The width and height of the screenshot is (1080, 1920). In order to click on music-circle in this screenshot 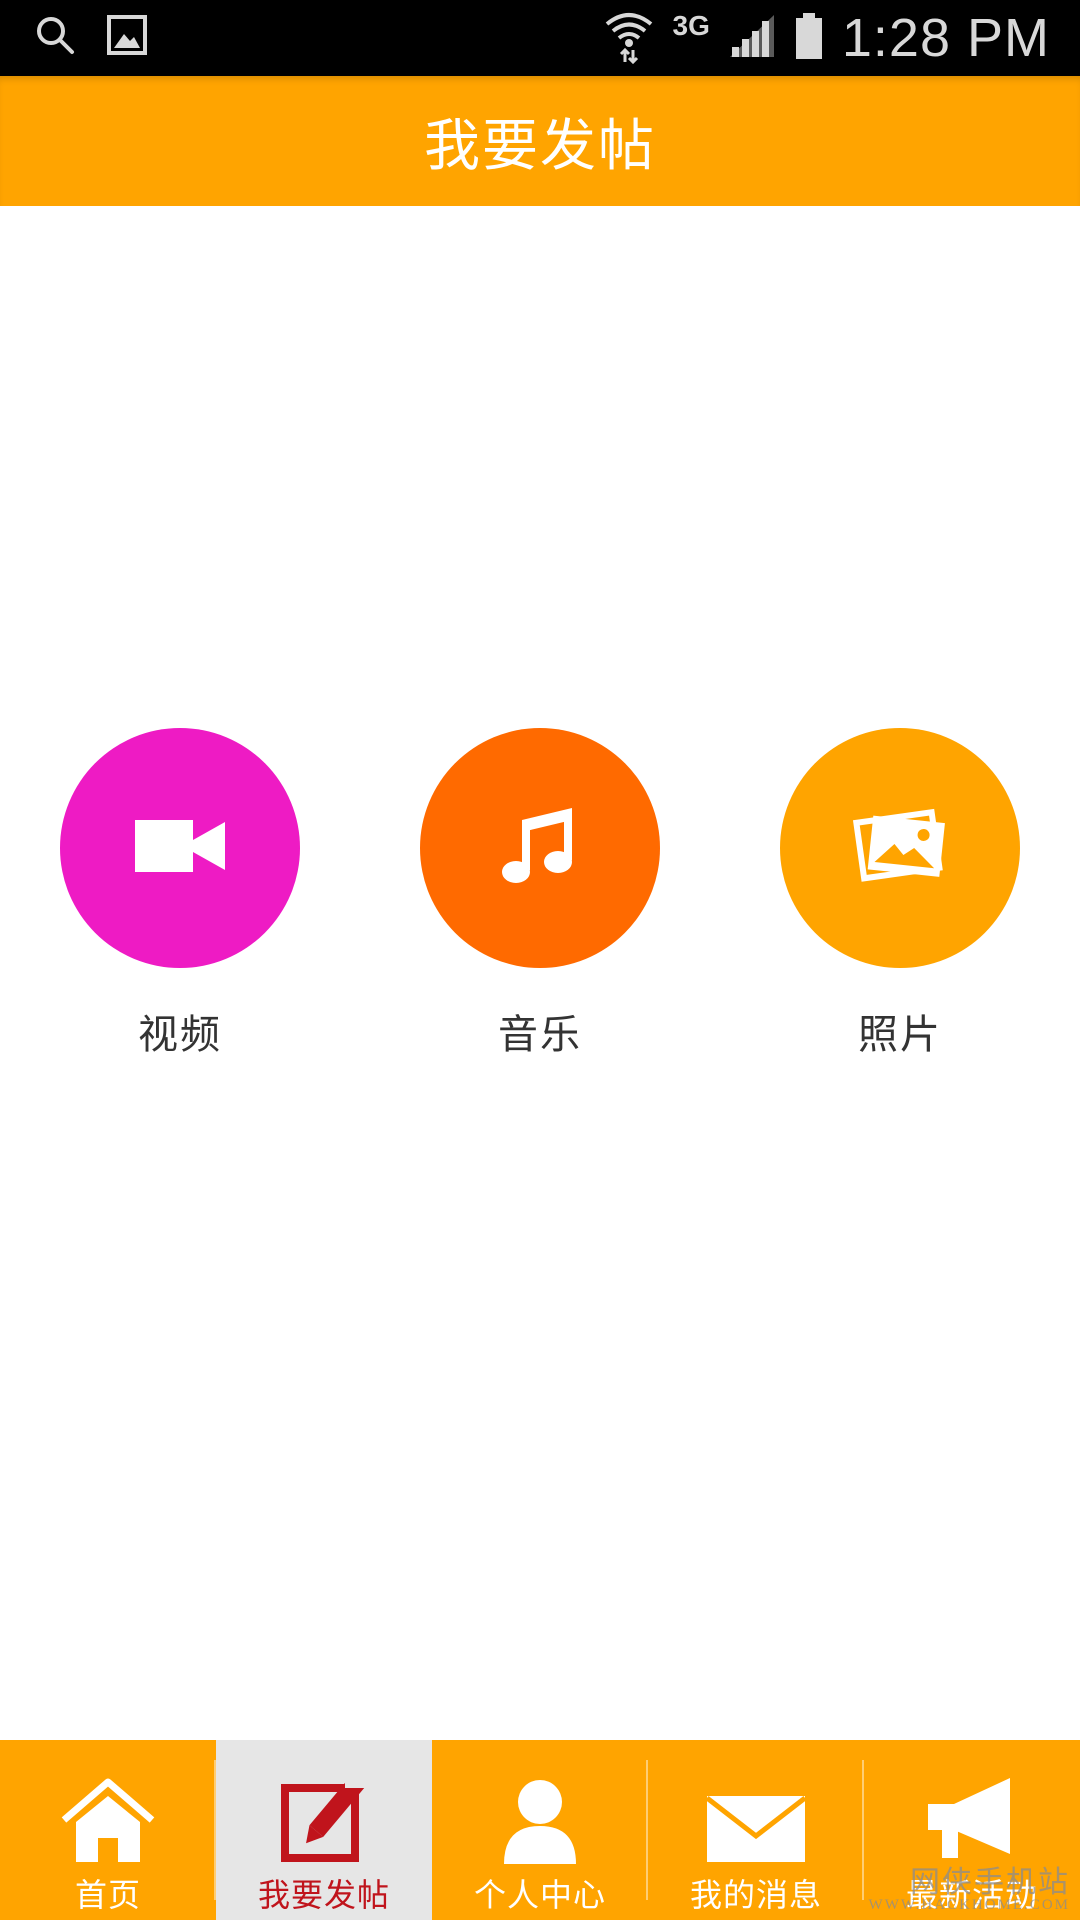, I will do `click(540, 848)`.